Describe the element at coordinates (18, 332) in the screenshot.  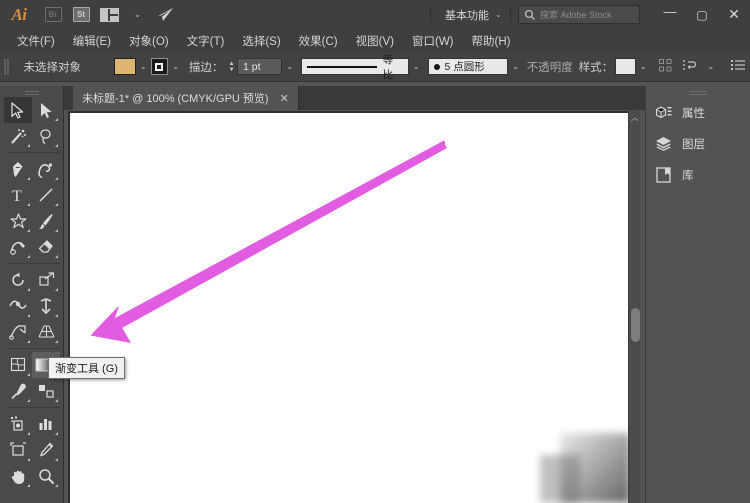
I see `shape-builder-tool` at that location.